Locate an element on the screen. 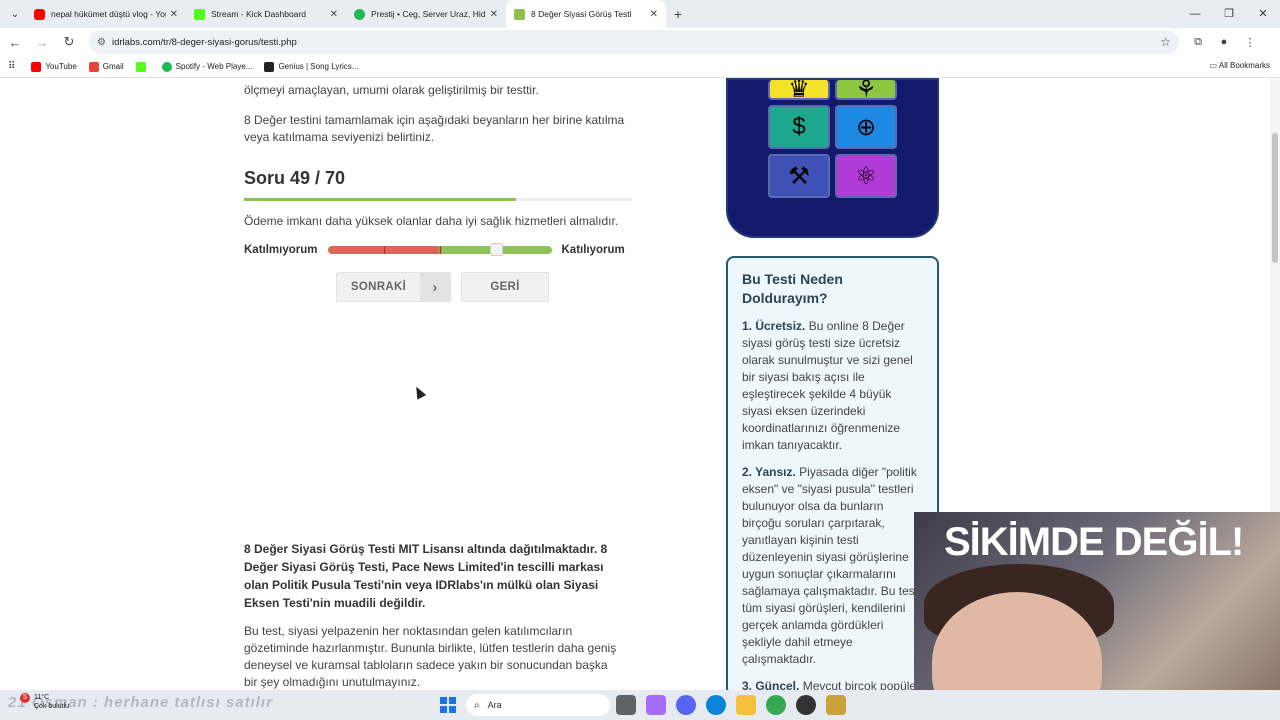  agreement-slider is located at coordinates (439, 249).